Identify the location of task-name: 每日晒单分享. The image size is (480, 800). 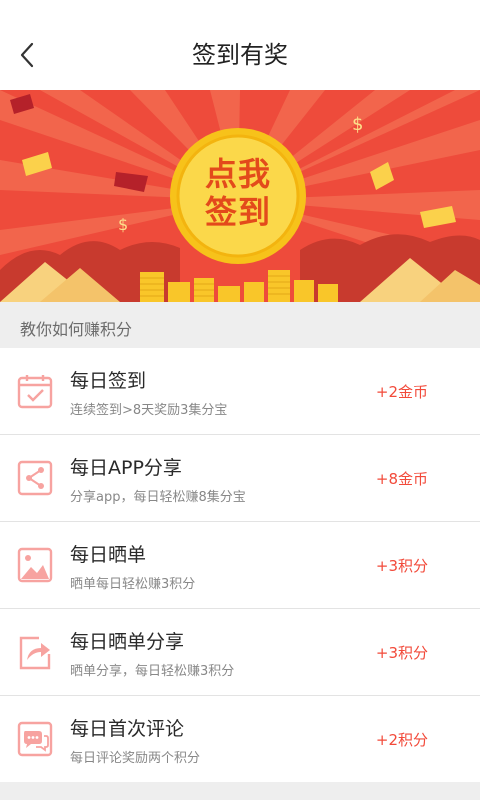
(127, 642).